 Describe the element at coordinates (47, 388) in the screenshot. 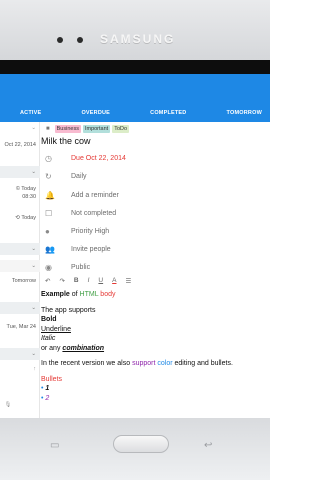

I see `bullet-text: 1` at that location.